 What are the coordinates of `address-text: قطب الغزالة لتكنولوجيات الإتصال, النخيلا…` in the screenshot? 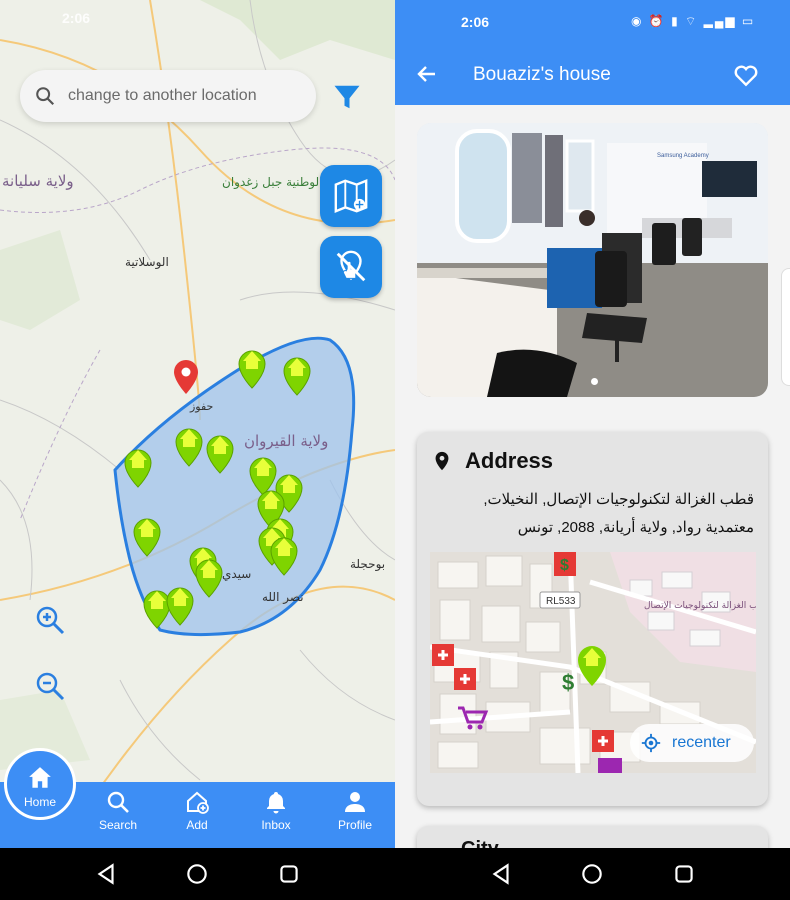 It's located at (591, 514).